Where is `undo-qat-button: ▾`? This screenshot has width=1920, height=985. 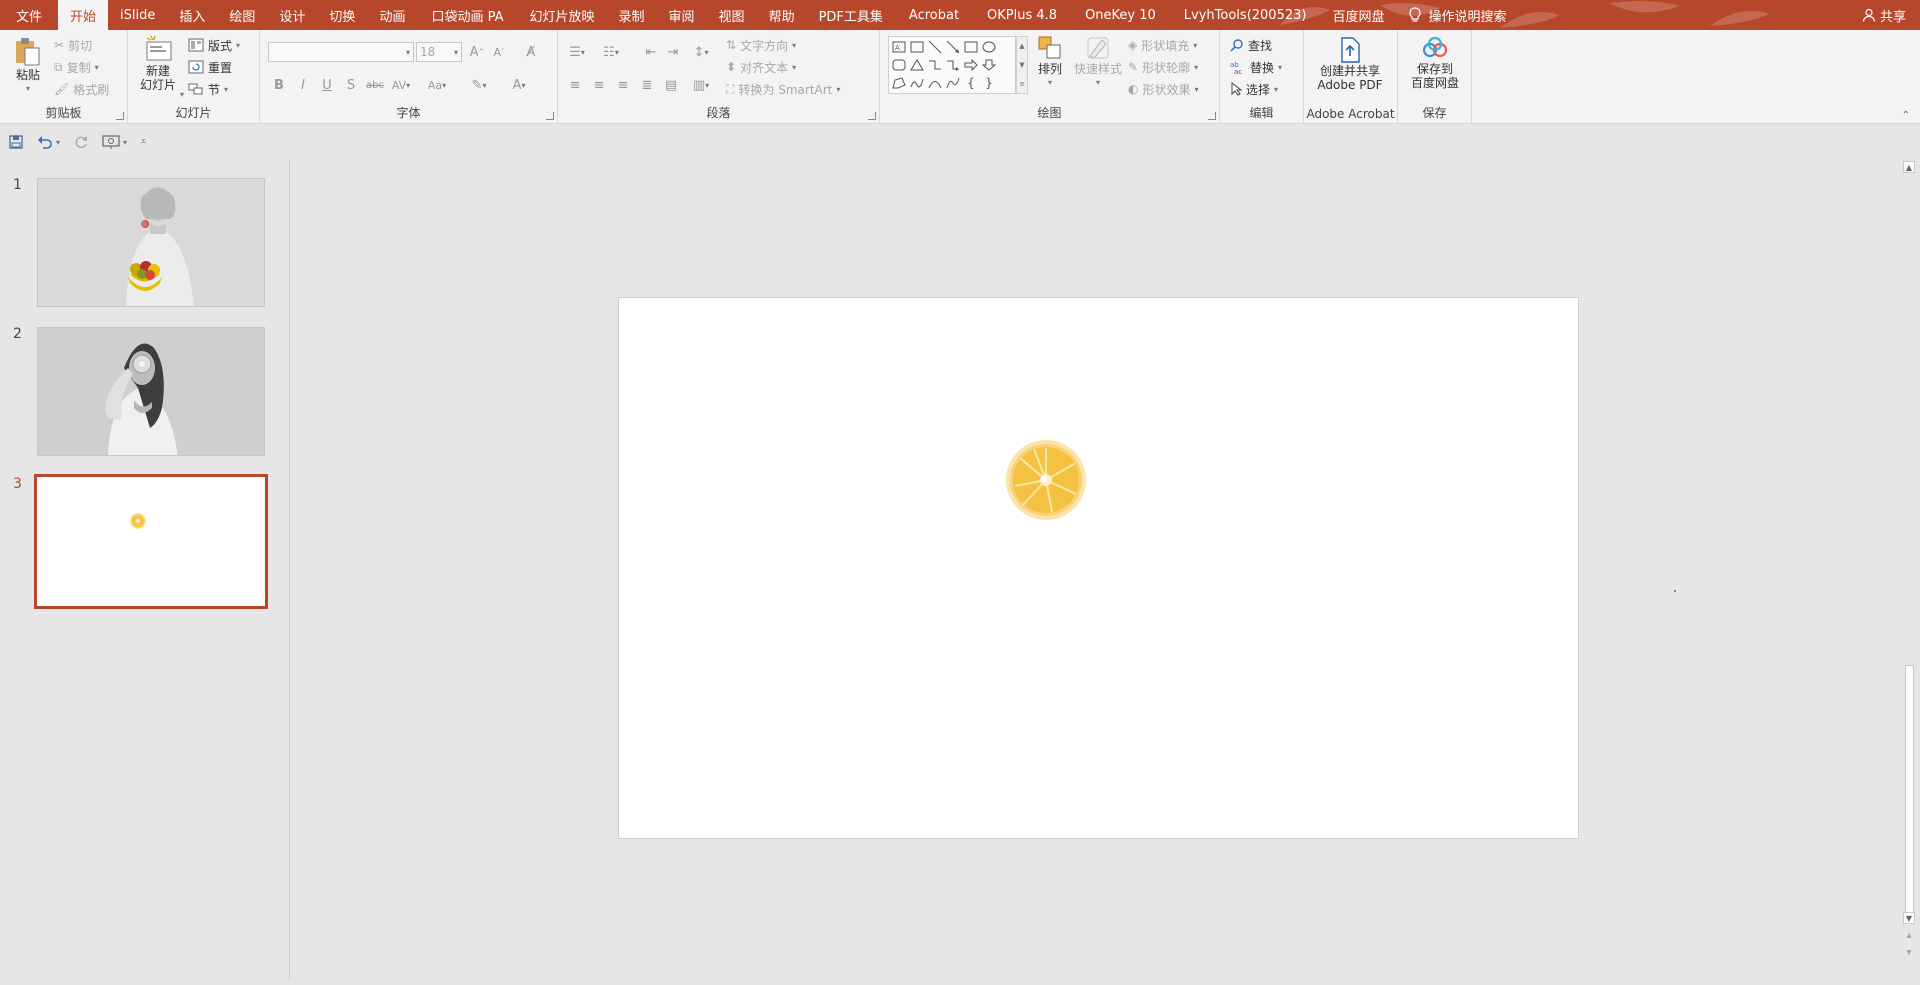 undo-qat-button: ▾ is located at coordinates (48, 142).